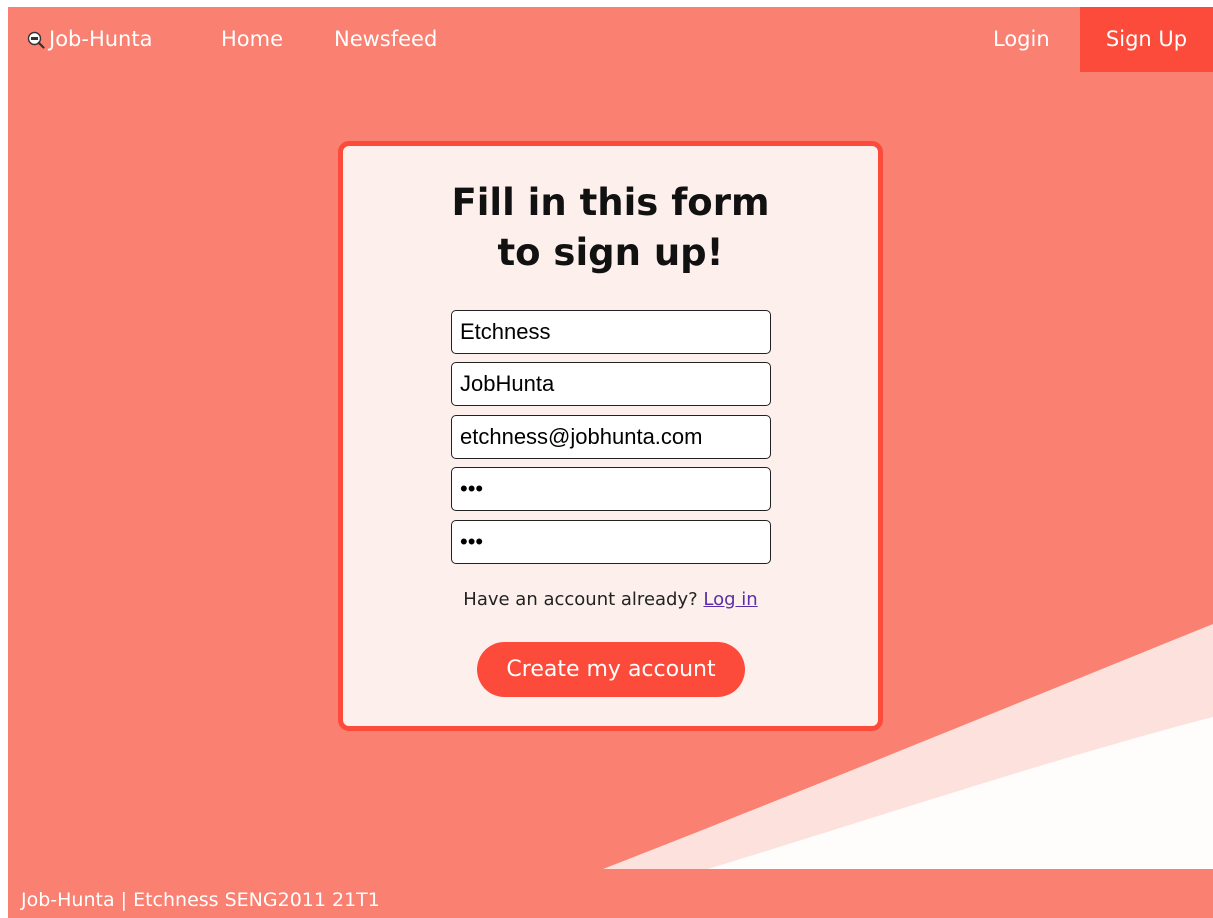 The width and height of the screenshot is (1213, 918). What do you see at coordinates (1021, 39) in the screenshot?
I see `nav-login-link: Login` at bounding box center [1021, 39].